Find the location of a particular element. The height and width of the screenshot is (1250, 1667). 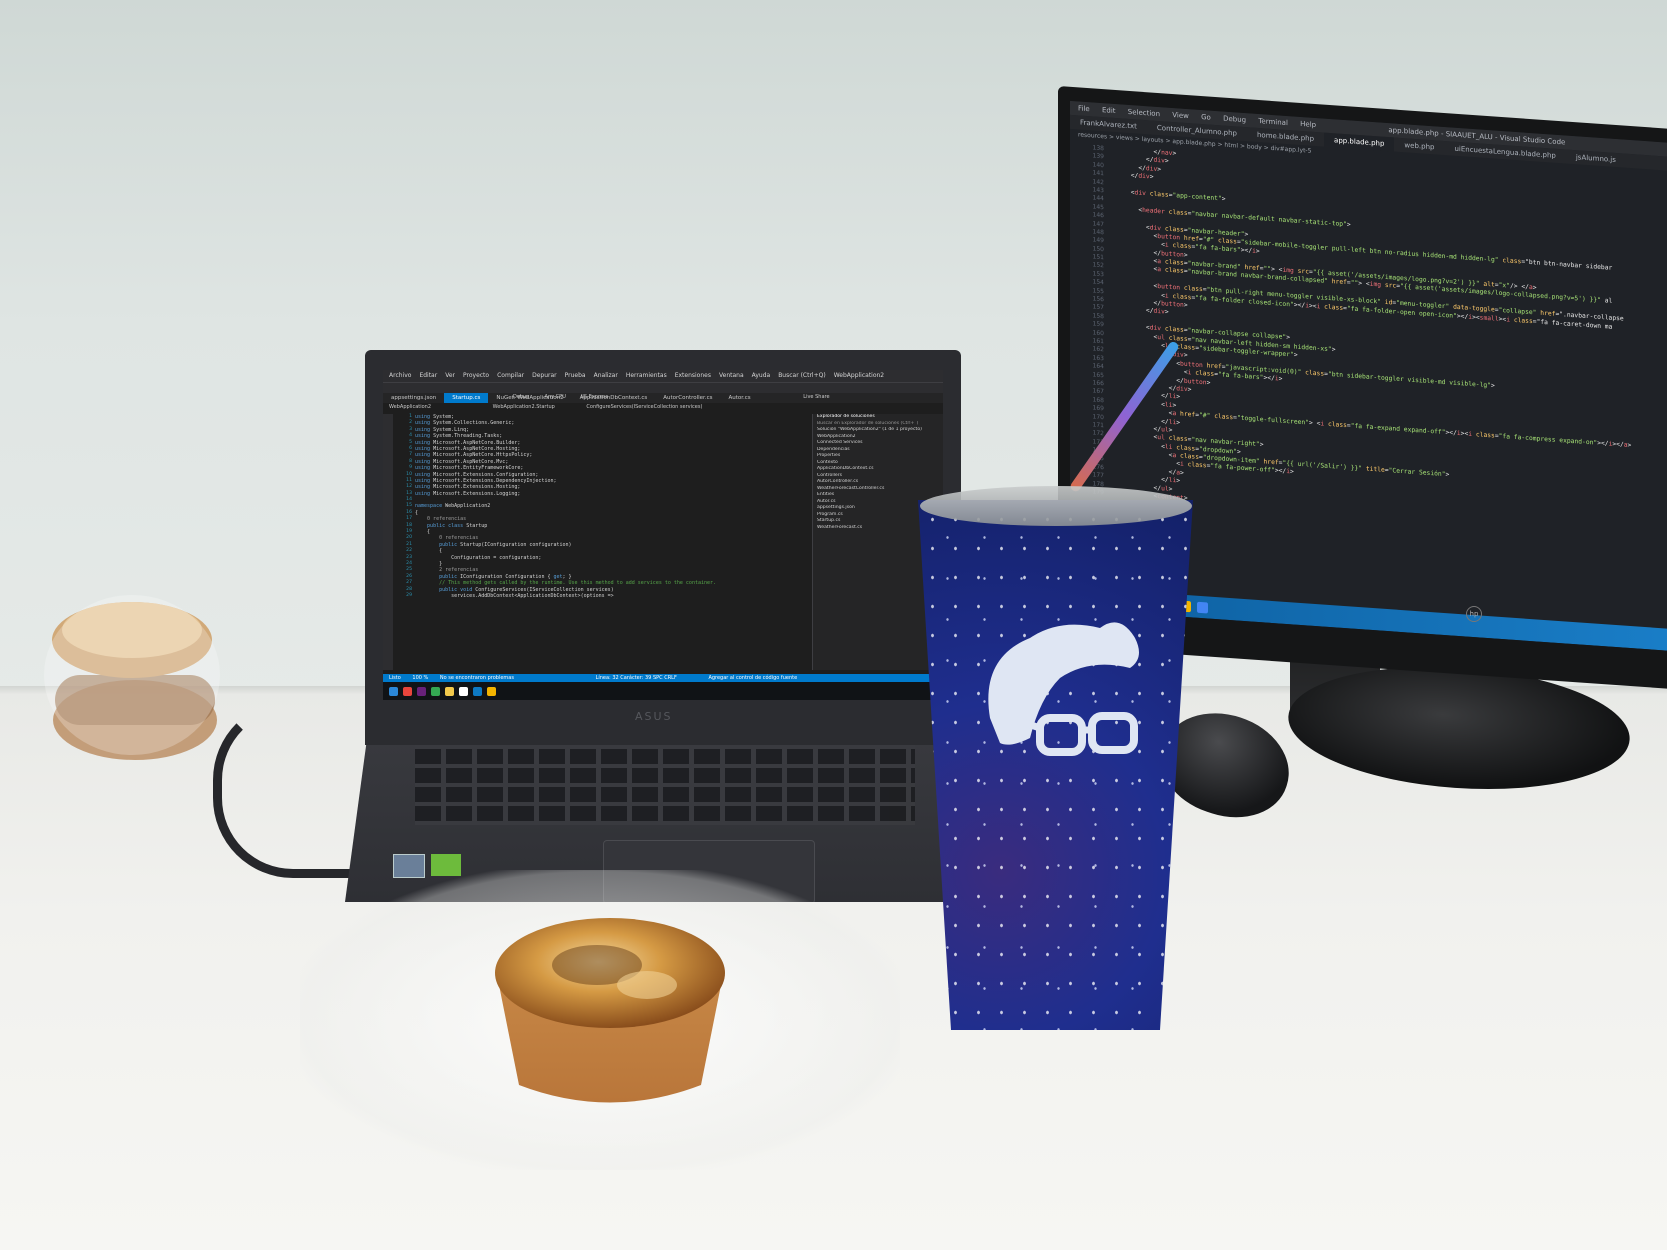

glasses-face-decal is located at coordinates (1063, 689).